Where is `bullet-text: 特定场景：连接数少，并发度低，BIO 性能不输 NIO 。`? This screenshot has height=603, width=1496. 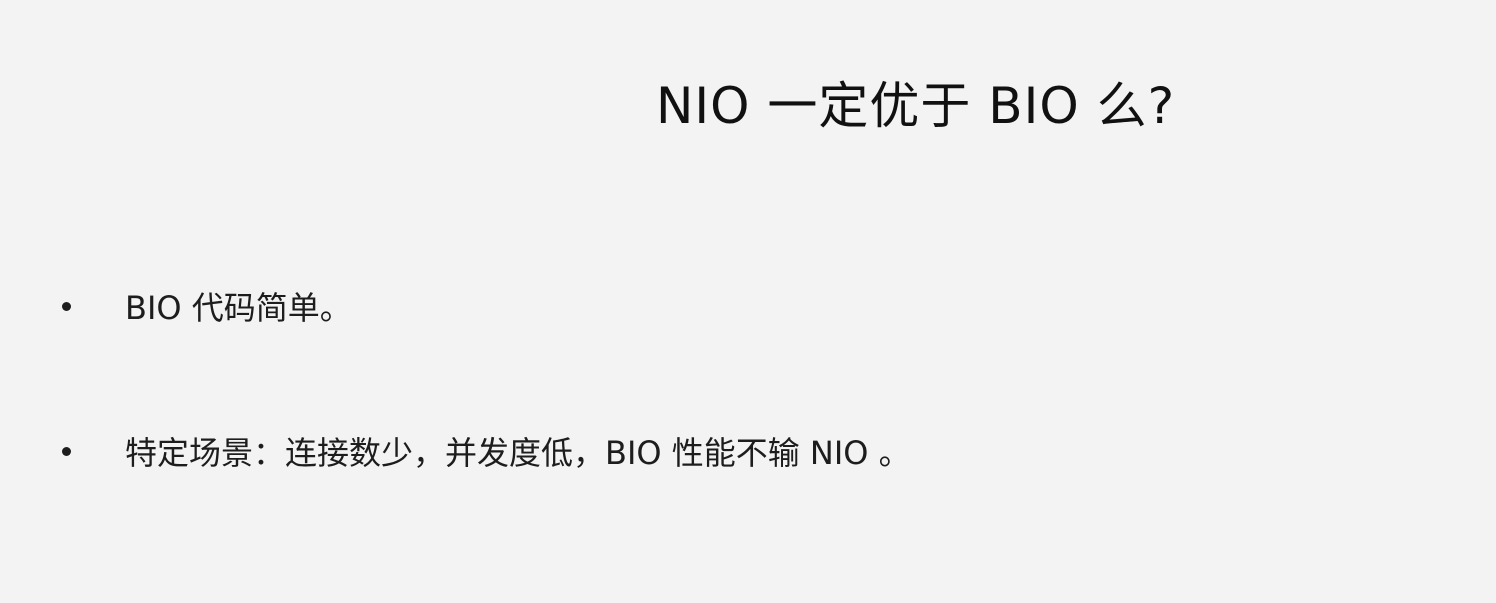
bullet-text: 特定场景：连接数少，并发度低，BIO 性能不输 NIO 。 is located at coordinates (518, 453).